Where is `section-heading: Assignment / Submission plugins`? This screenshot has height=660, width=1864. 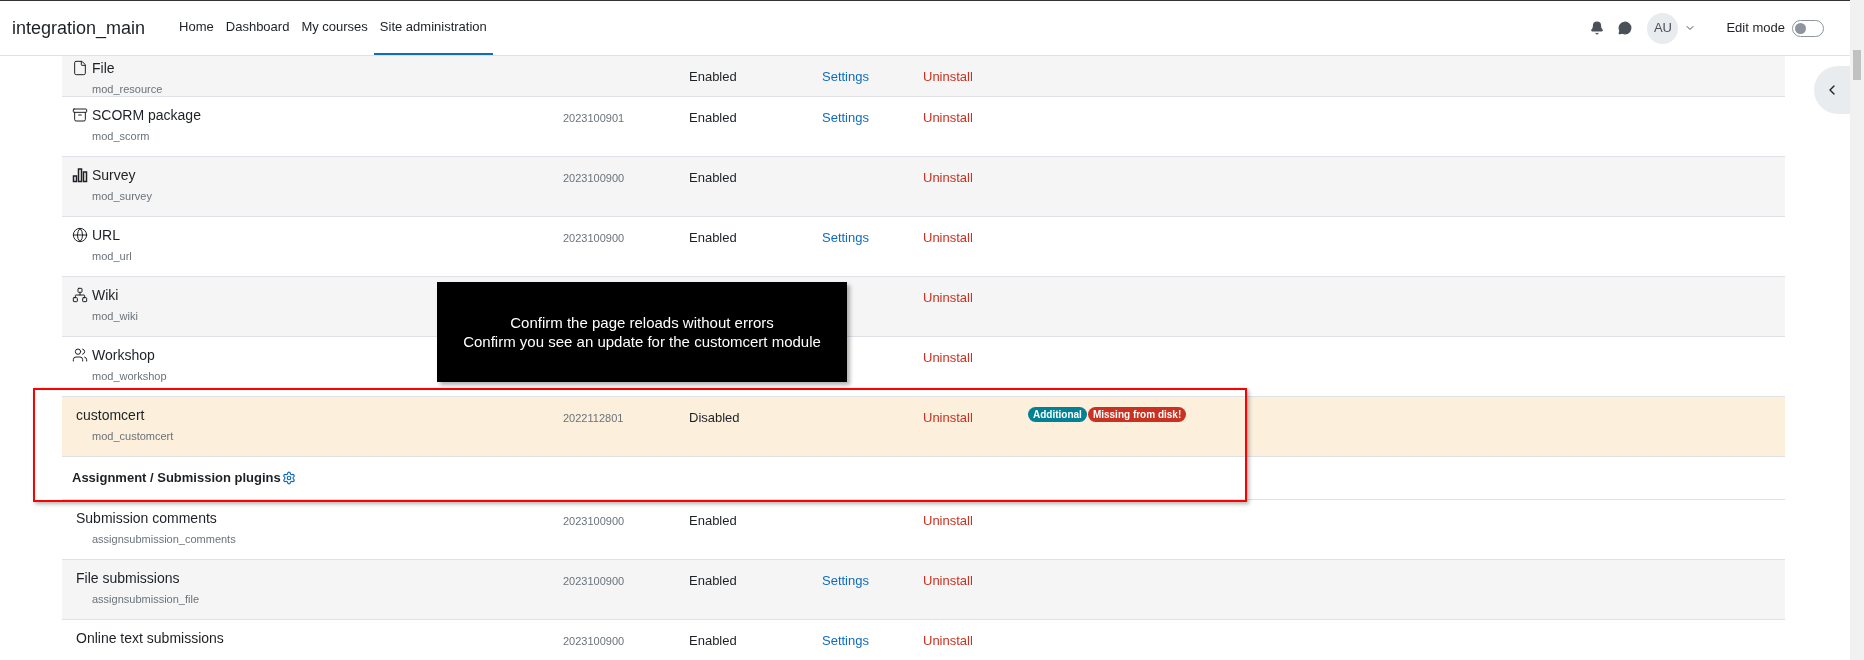 section-heading: Assignment / Submission plugins is located at coordinates (176, 478).